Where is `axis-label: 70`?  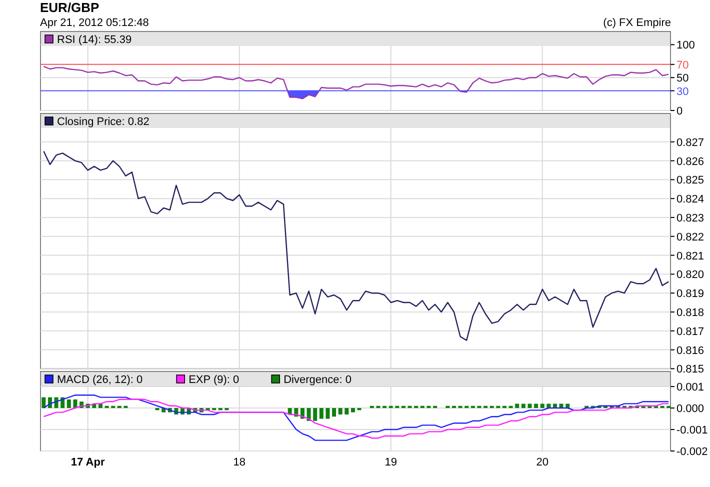
axis-label: 70 is located at coordinates (682, 65).